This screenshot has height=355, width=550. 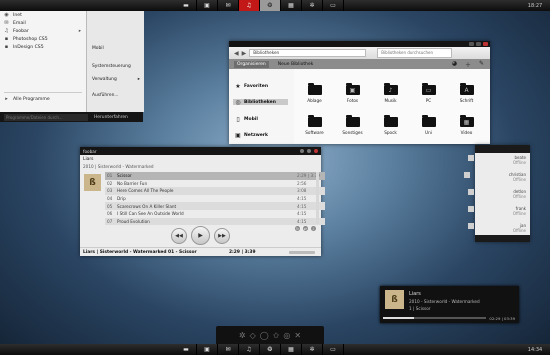 What do you see at coordinates (179, 235) in the screenshot?
I see `previous-button: ◀◀` at bounding box center [179, 235].